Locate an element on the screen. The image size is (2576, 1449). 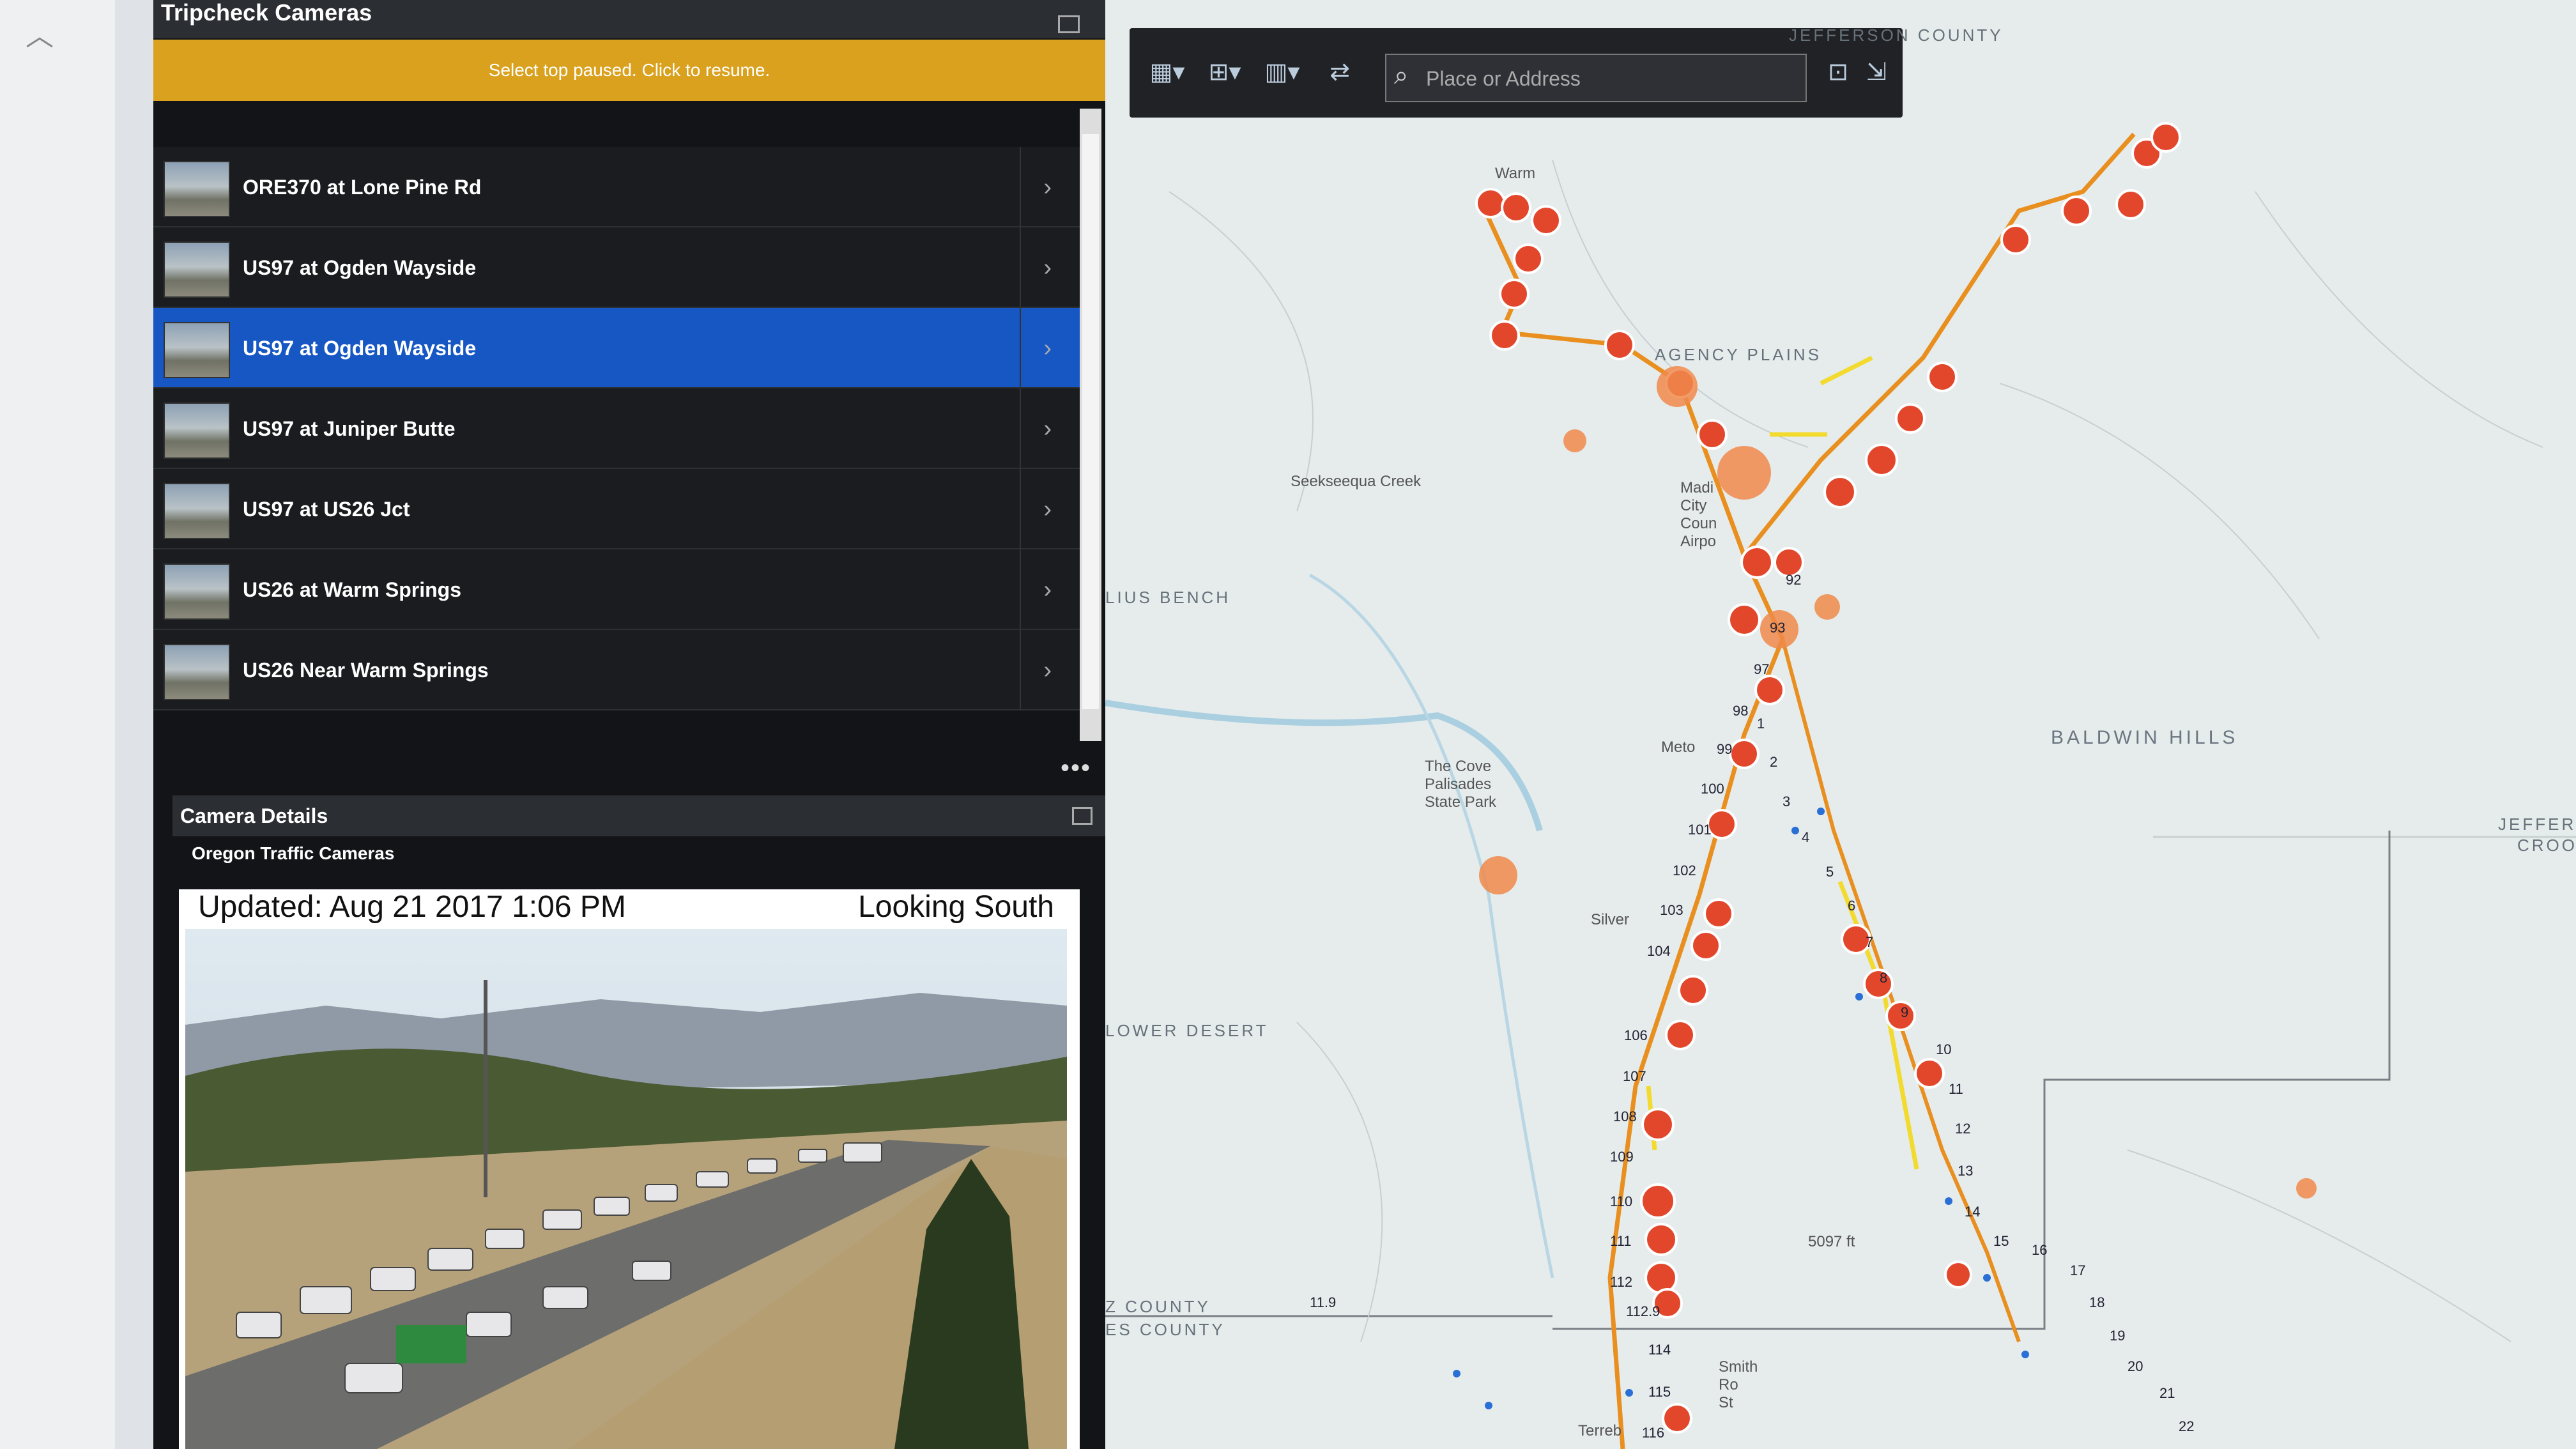
camera-photo is located at coordinates (626, 1189).